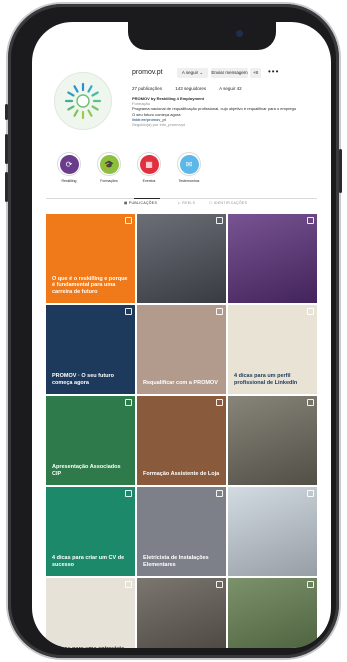 This screenshot has height=662, width=347. I want to click on avatar, so click(83, 101).